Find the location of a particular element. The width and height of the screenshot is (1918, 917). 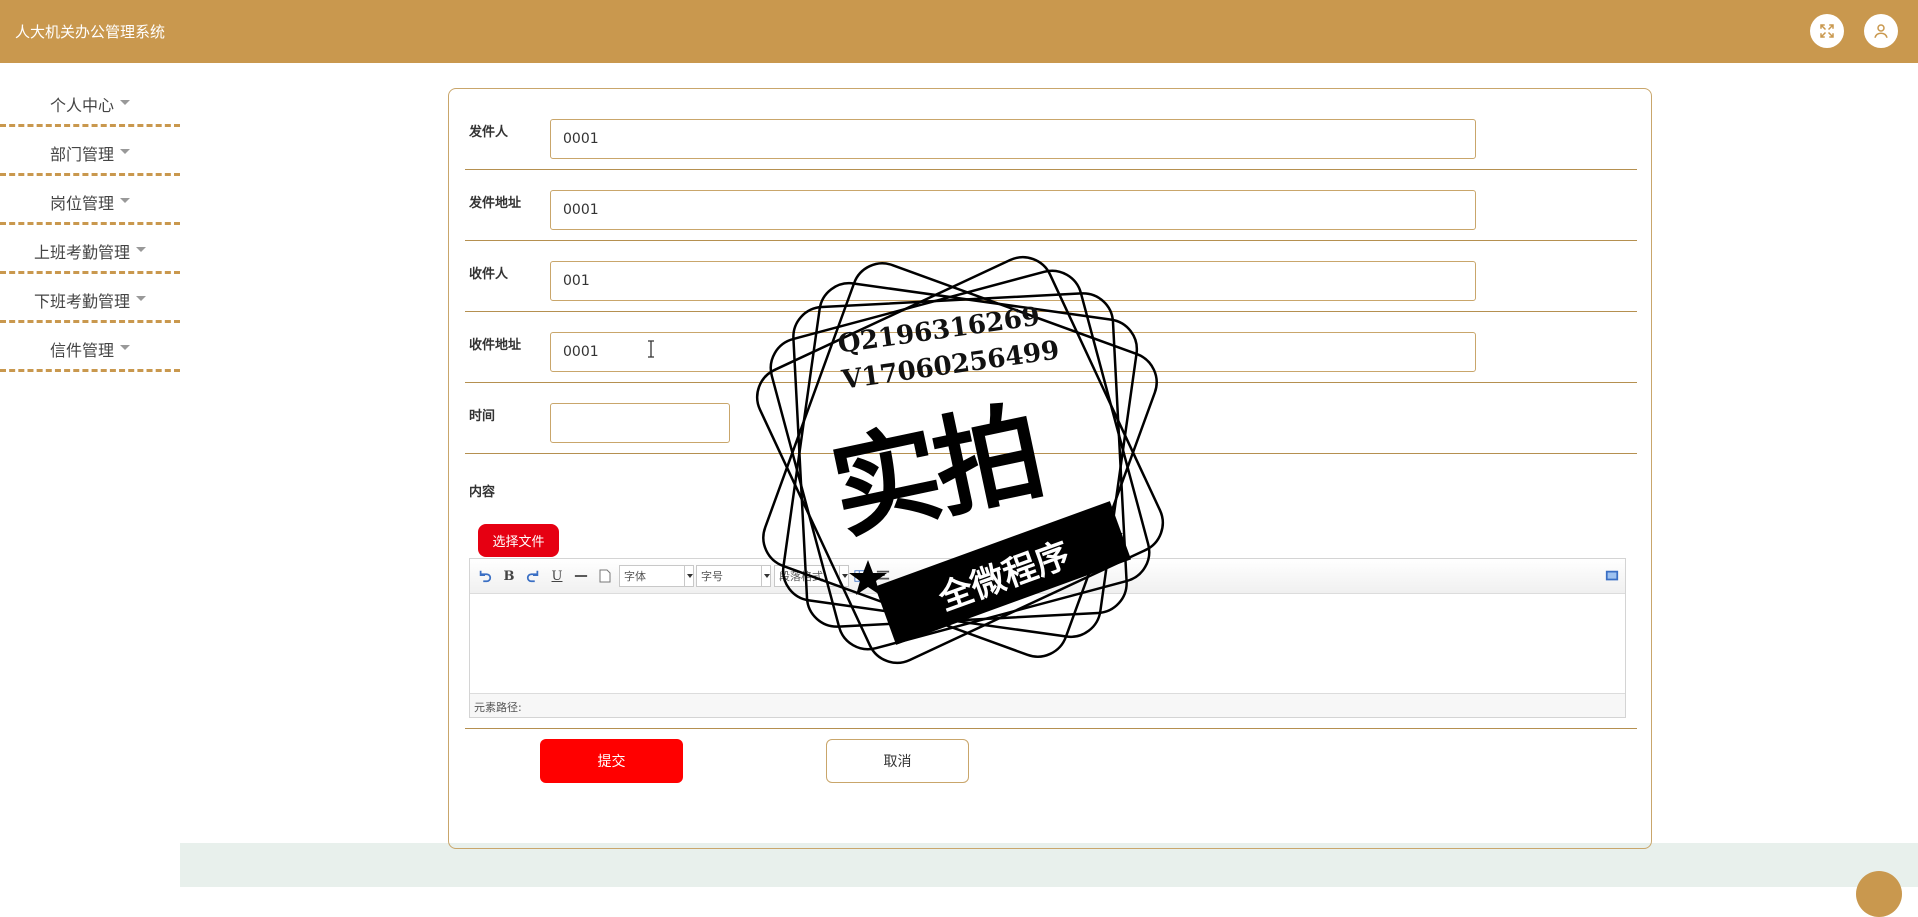

sidebar-item-label: 信件管理 is located at coordinates (81, 350).